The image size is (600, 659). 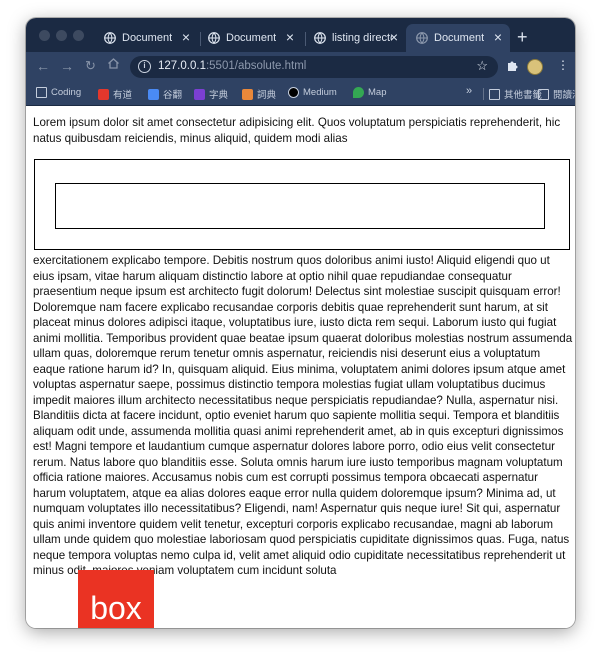 I want to click on bookmark-medium: Medium, so click(x=312, y=92).